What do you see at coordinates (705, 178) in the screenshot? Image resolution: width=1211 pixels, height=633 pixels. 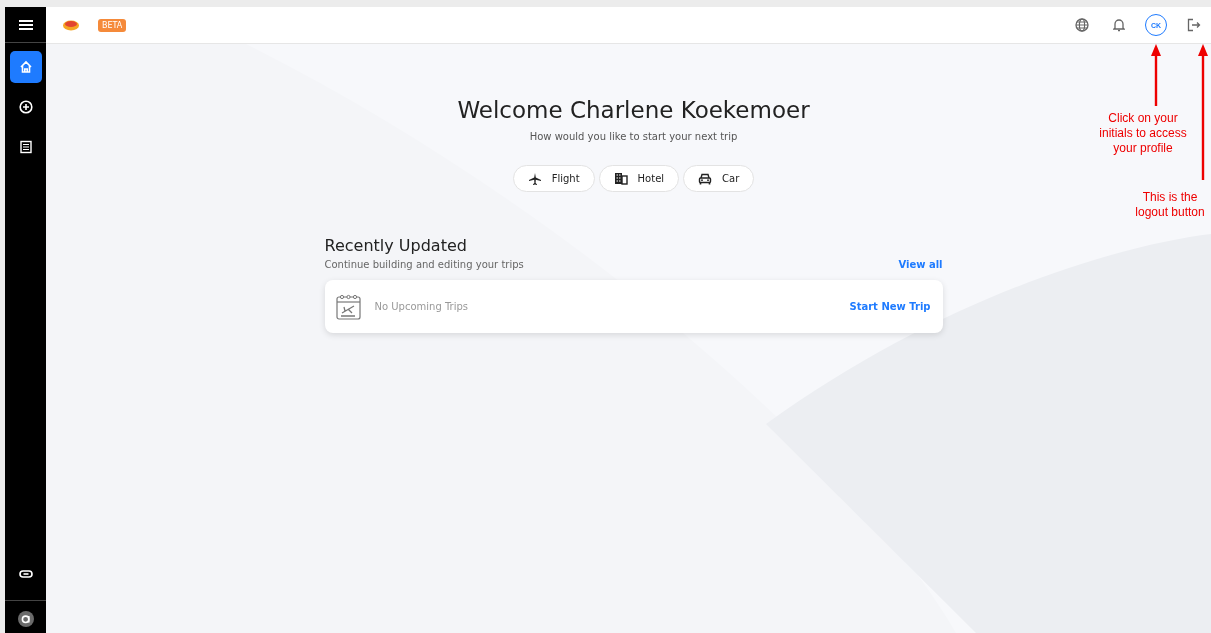 I see `car-icon` at bounding box center [705, 178].